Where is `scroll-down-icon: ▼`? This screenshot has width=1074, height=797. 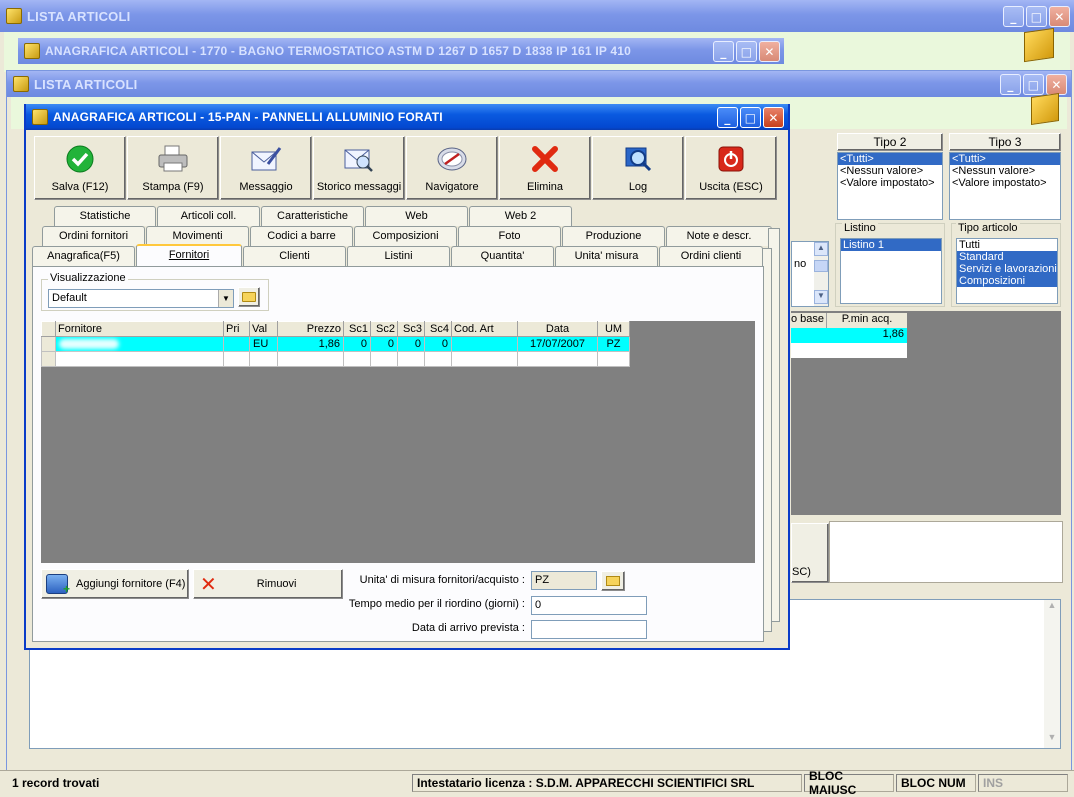 scroll-down-icon: ▼ is located at coordinates (821, 297).